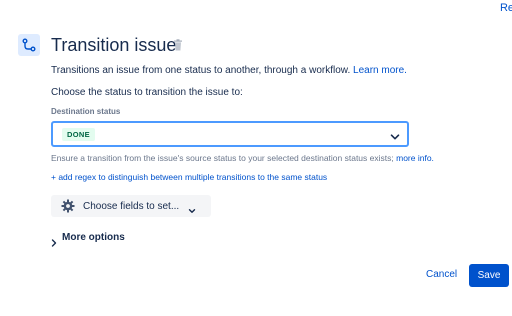  What do you see at coordinates (441, 275) in the screenshot?
I see `cancel-button: Cancel` at bounding box center [441, 275].